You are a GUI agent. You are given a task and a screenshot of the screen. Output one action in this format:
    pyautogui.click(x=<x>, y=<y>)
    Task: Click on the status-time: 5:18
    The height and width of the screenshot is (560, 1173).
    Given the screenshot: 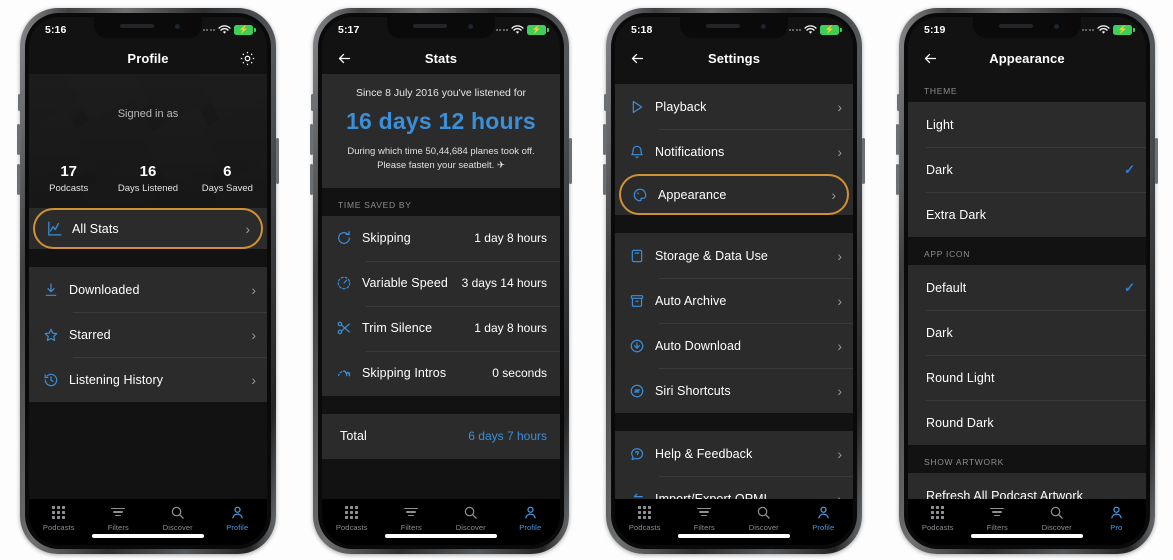 What is the action you would take?
    pyautogui.click(x=642, y=30)
    